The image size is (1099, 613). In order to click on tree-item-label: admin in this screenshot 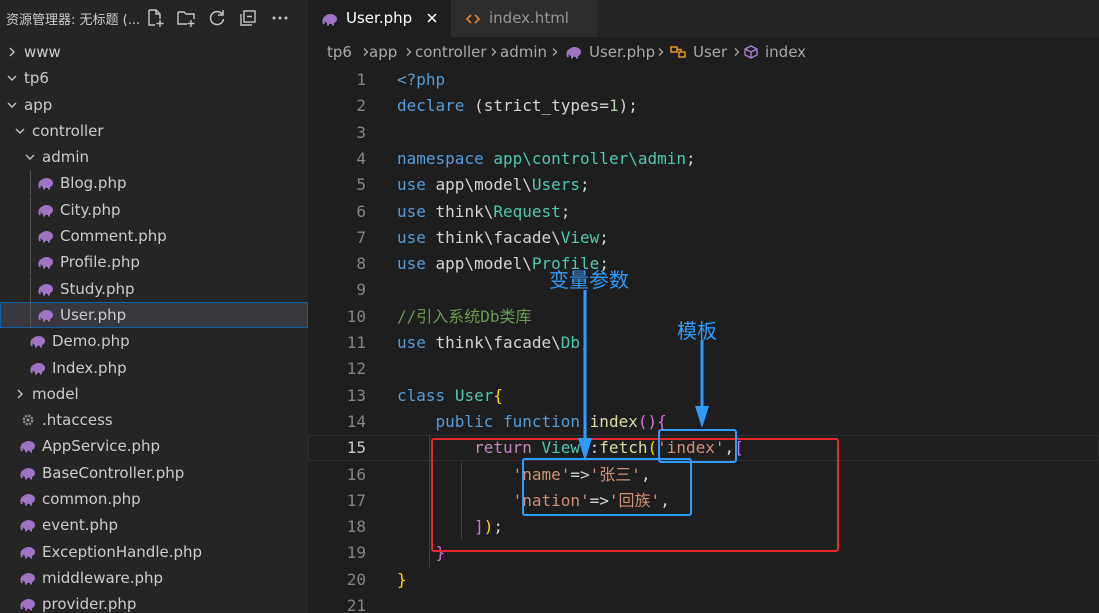, I will do `click(65, 157)`.